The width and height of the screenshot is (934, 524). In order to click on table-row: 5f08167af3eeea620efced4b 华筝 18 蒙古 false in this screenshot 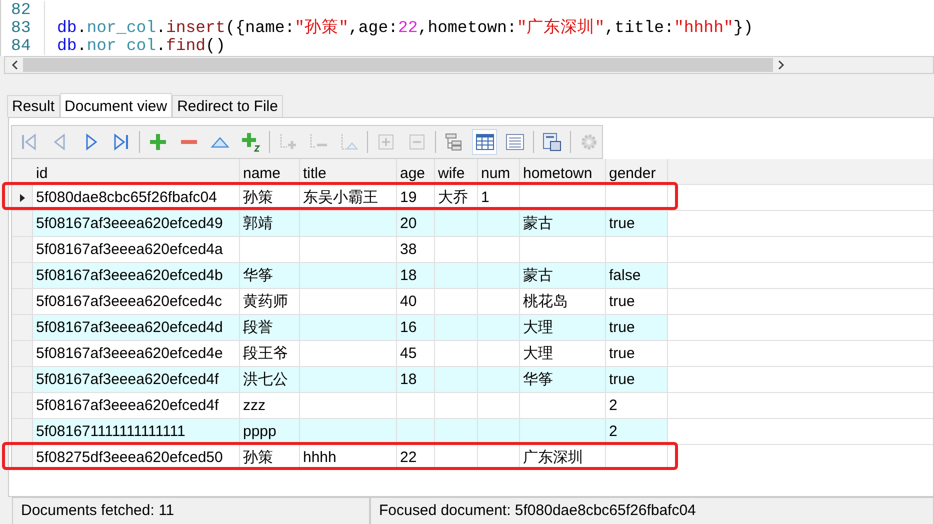, I will do `click(472, 275)`.